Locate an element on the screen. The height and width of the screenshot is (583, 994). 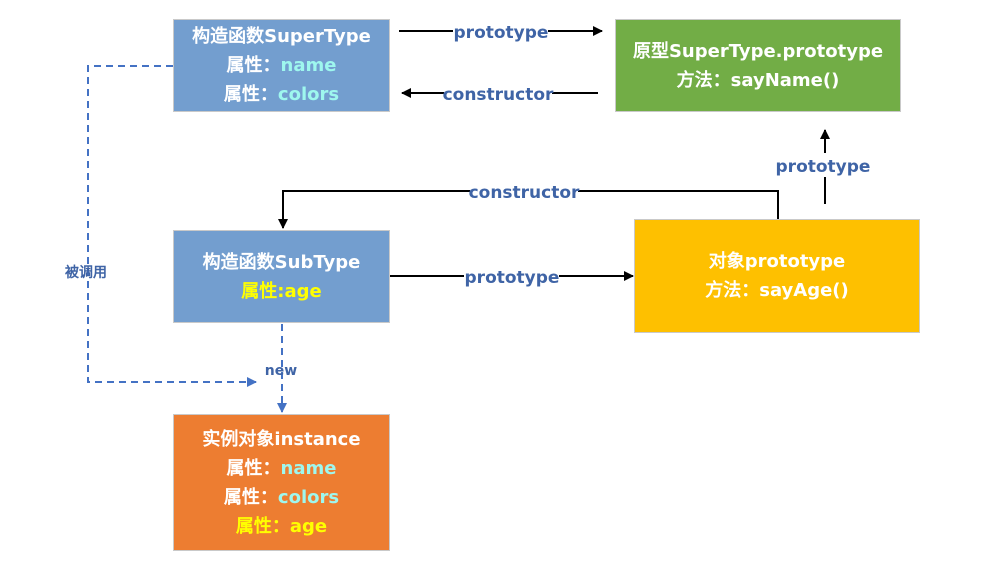
subtype-constructor-node: 构造函数SubType 属性:age is located at coordinates (281, 276).